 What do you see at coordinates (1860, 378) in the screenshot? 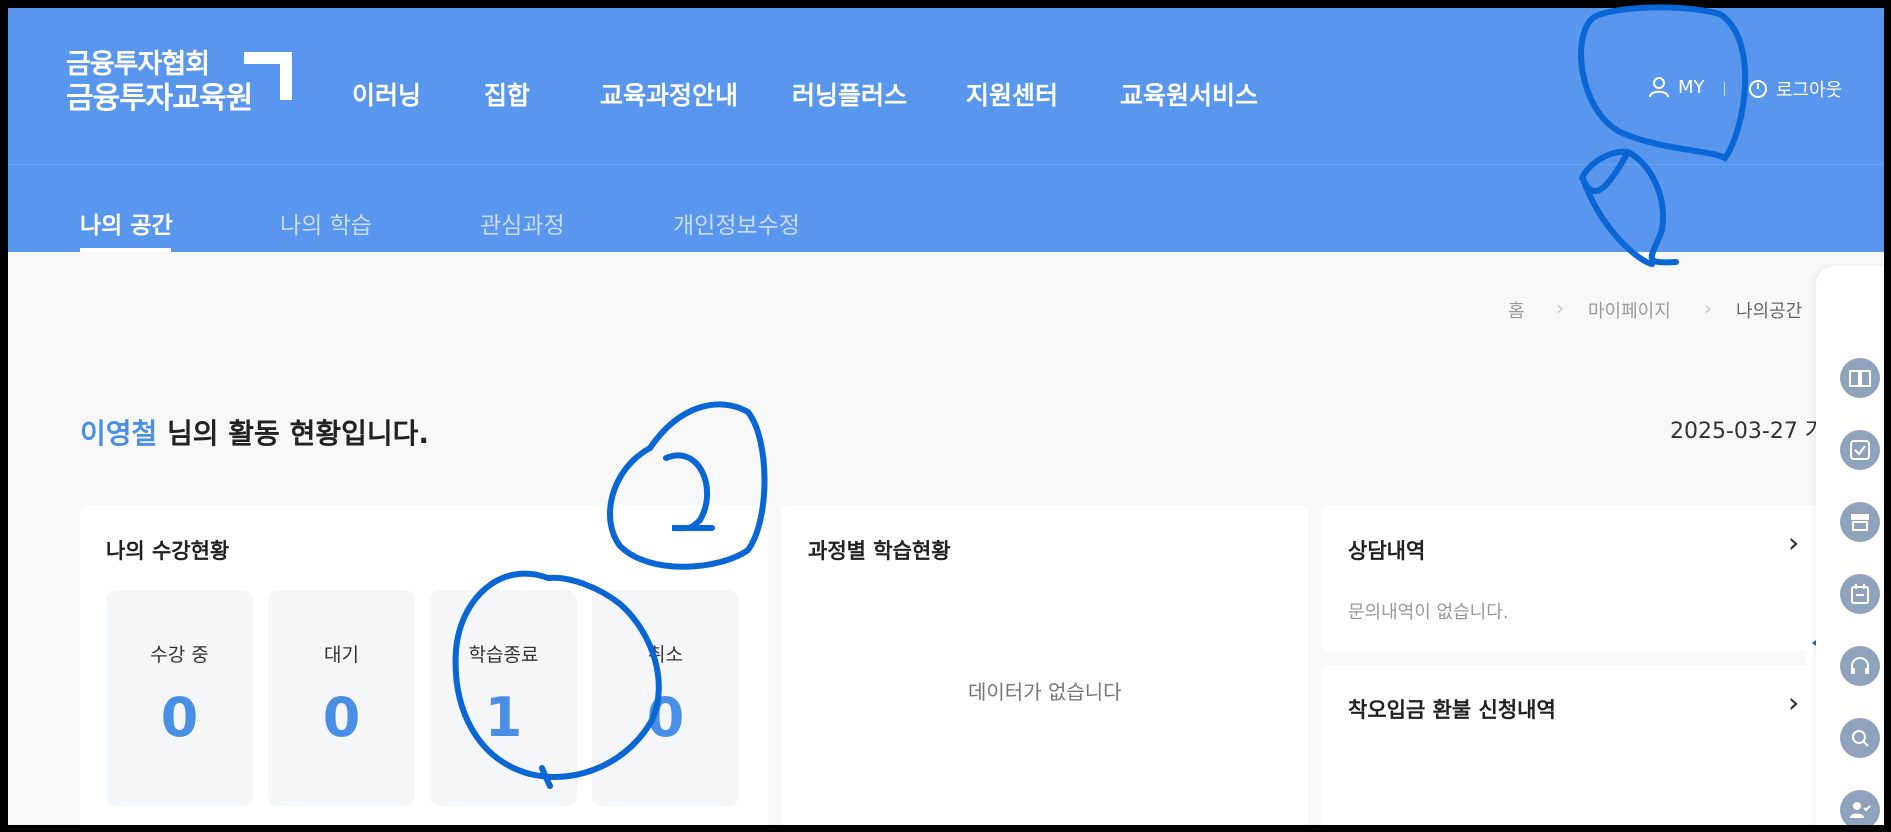
I see `book-icon` at bounding box center [1860, 378].